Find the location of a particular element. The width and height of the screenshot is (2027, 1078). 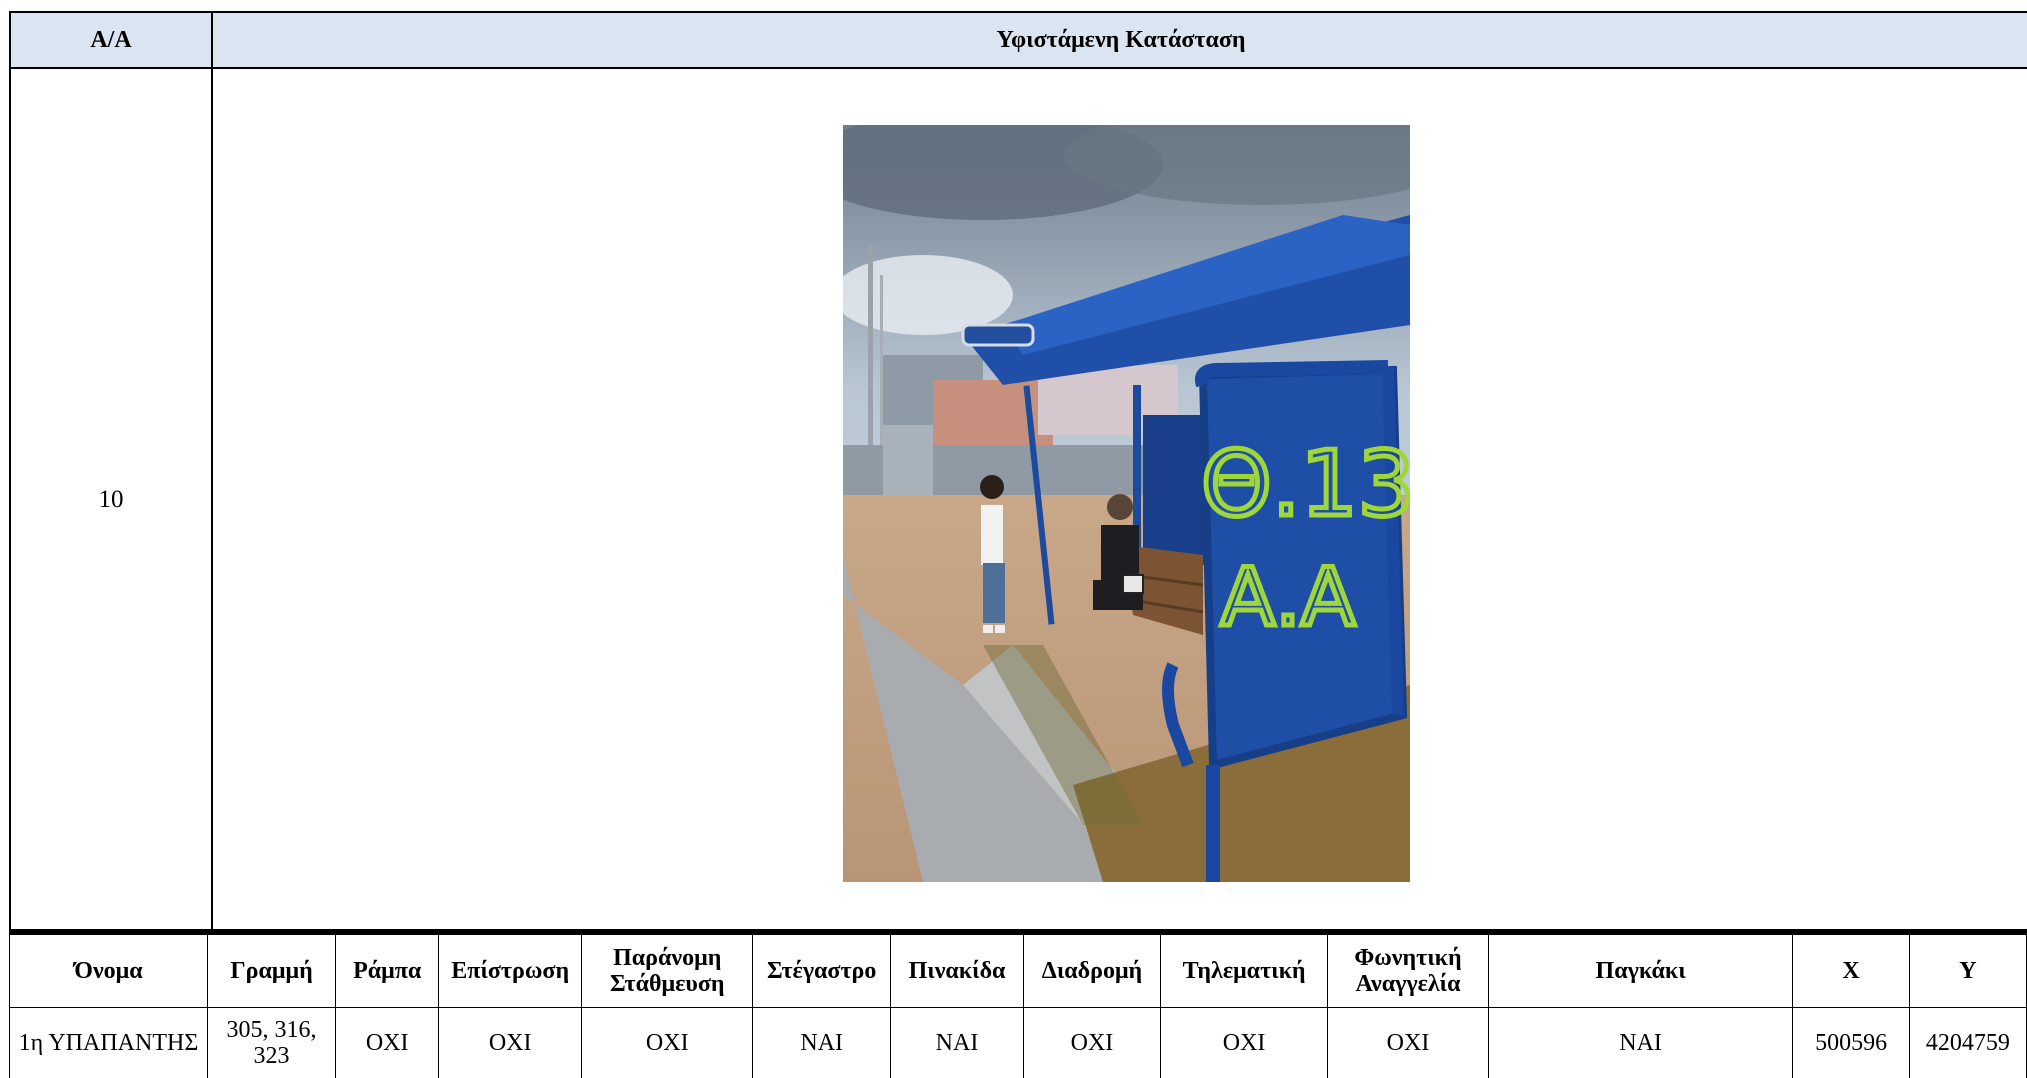

col-shelter: Στέγαστρο is located at coordinates (822, 971).